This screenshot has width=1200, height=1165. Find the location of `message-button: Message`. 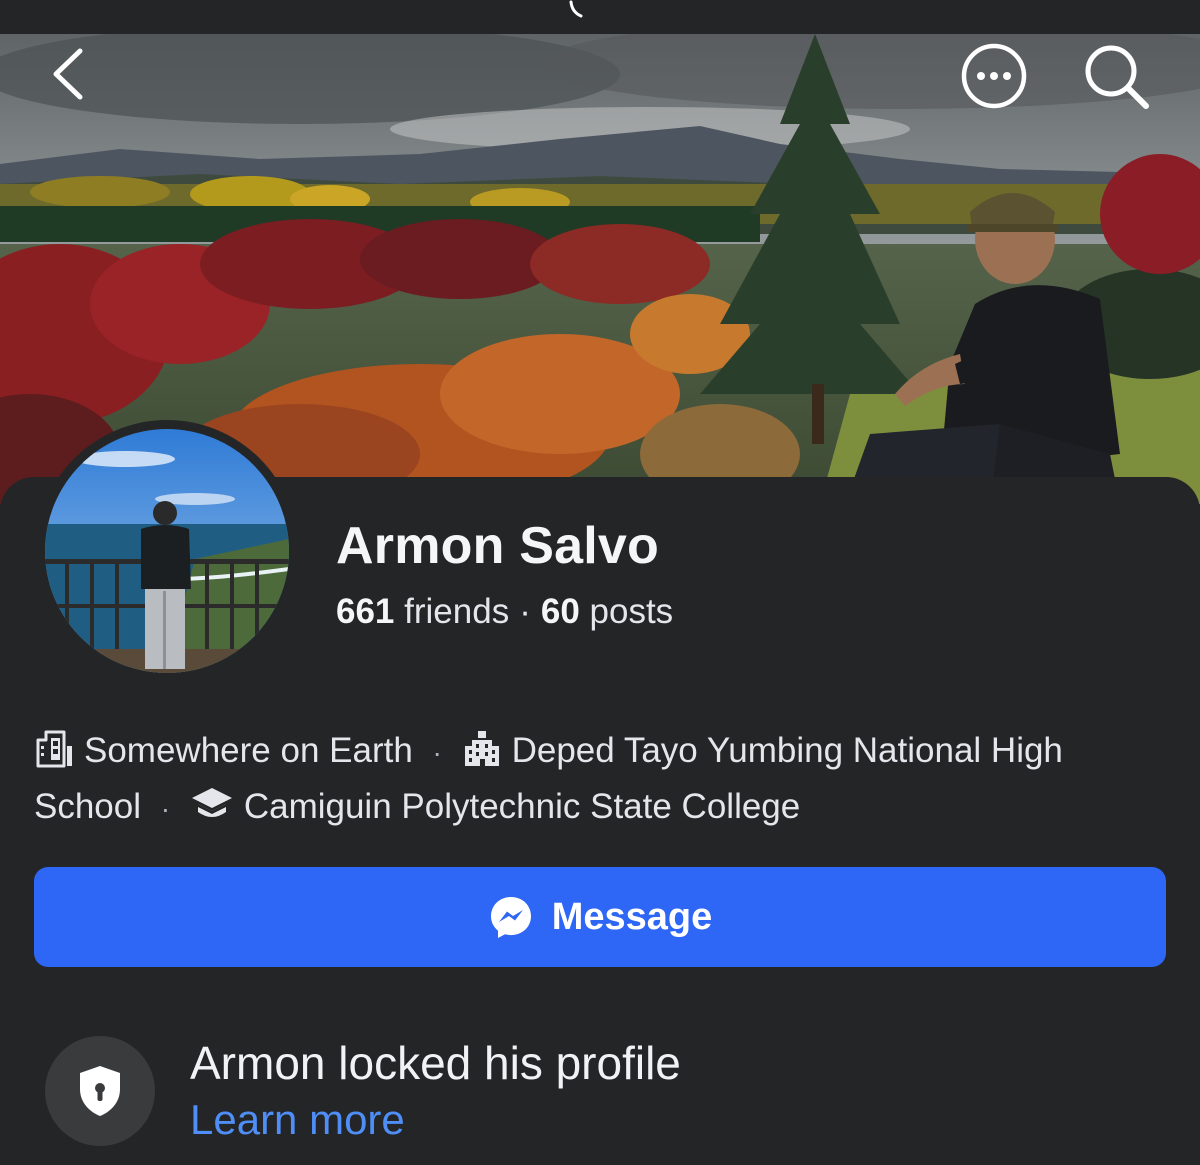

message-button: Message is located at coordinates (600, 917).